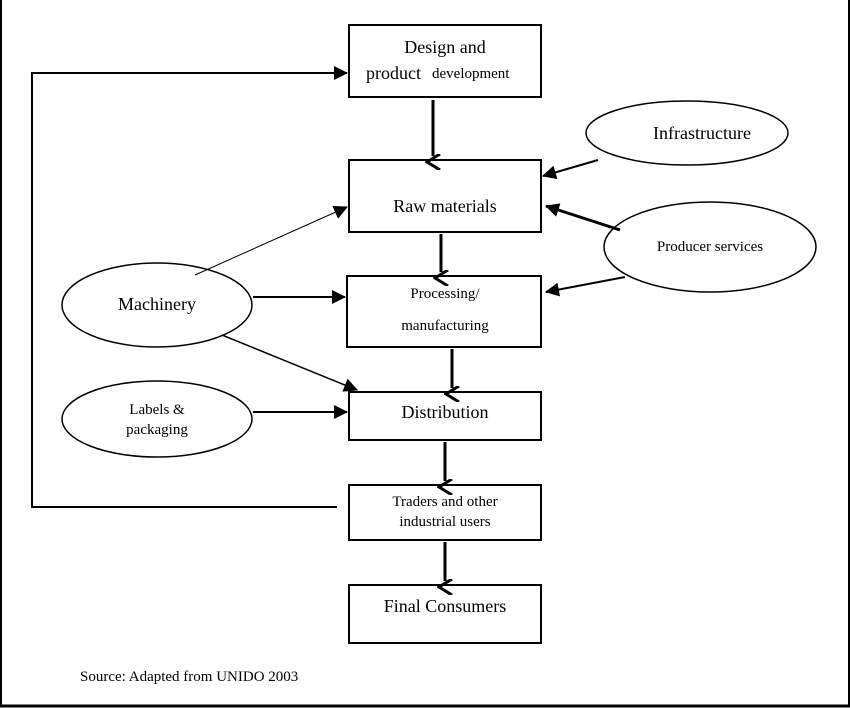  I want to click on traders-line2: industrial users, so click(444, 522).